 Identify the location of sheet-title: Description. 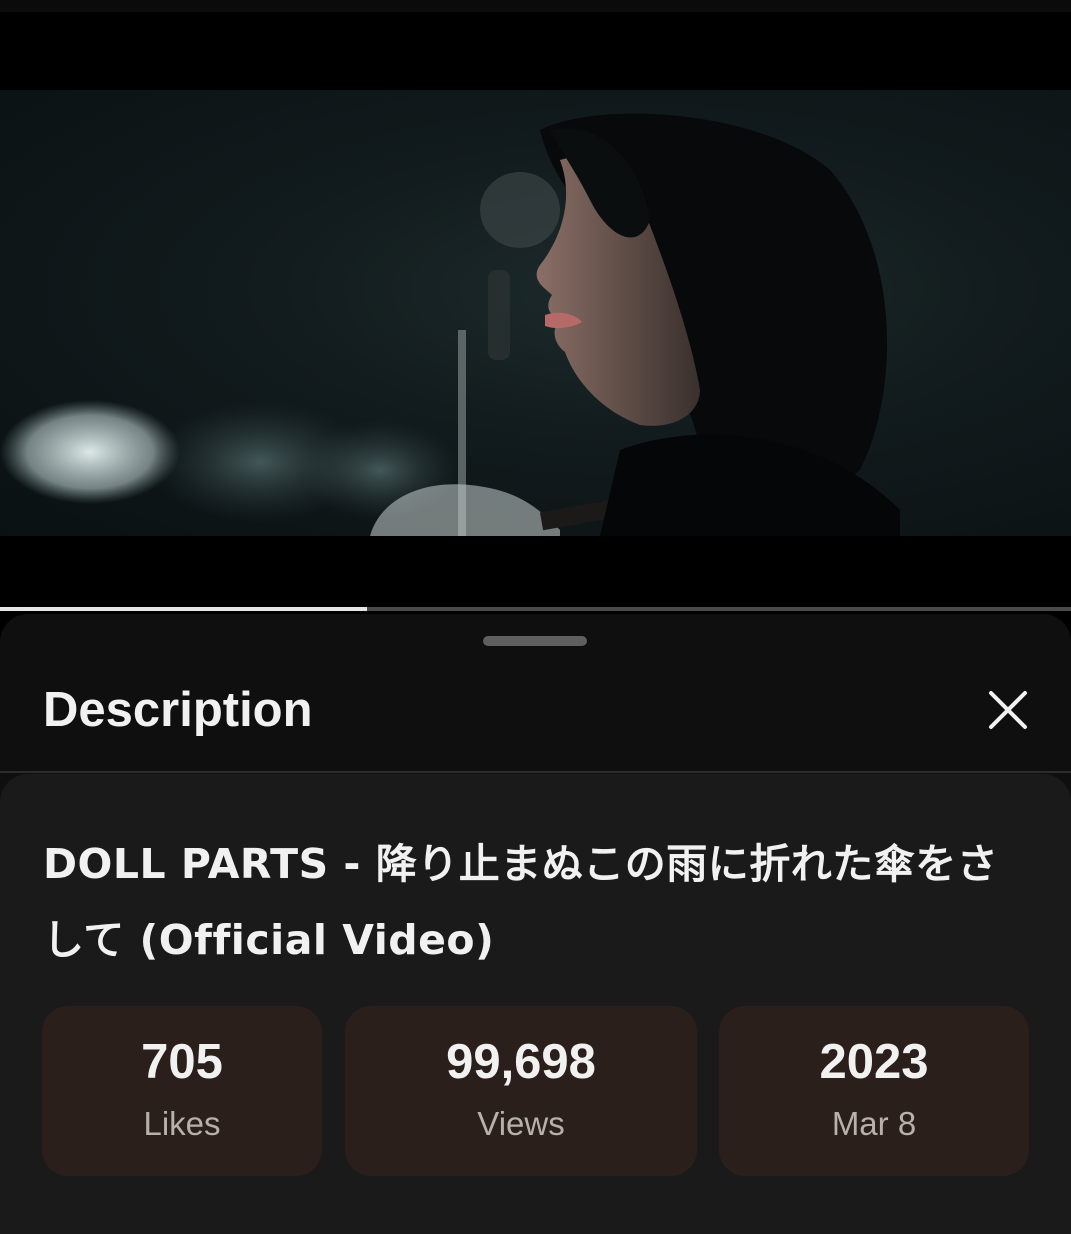
(178, 710).